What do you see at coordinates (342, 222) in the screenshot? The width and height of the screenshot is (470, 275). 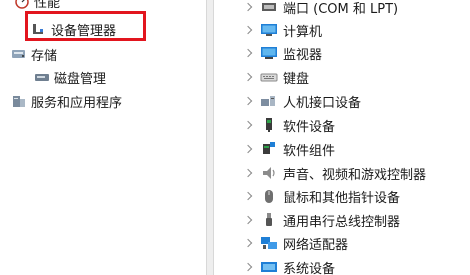 I see `device-category-label: 通用串行总线控制器` at bounding box center [342, 222].